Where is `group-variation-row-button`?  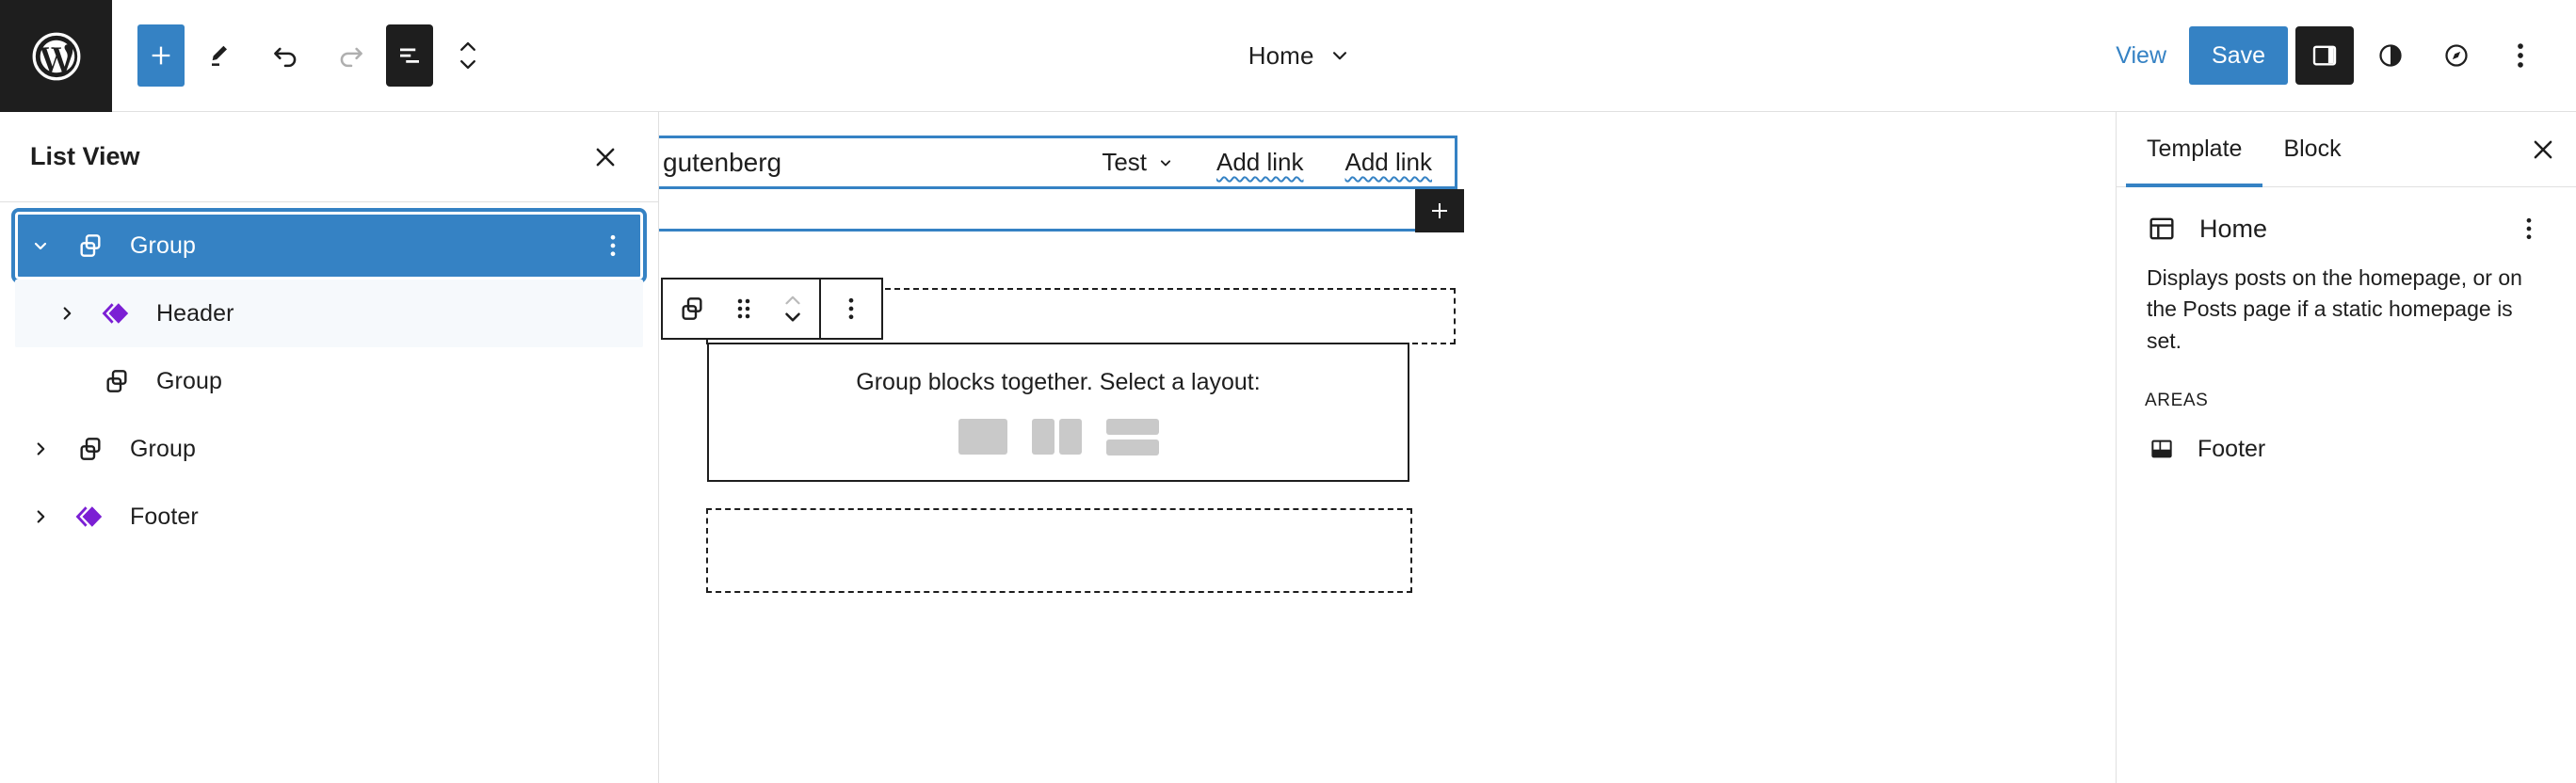
group-variation-row-button is located at coordinates (1056, 437).